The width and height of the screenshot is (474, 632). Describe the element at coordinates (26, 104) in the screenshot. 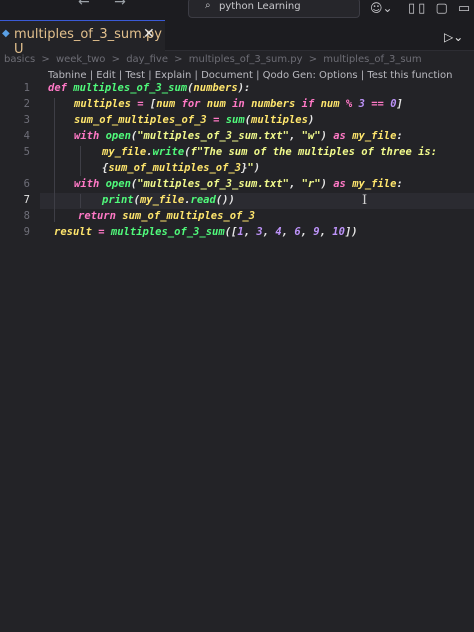

I see `line-number: 2` at that location.